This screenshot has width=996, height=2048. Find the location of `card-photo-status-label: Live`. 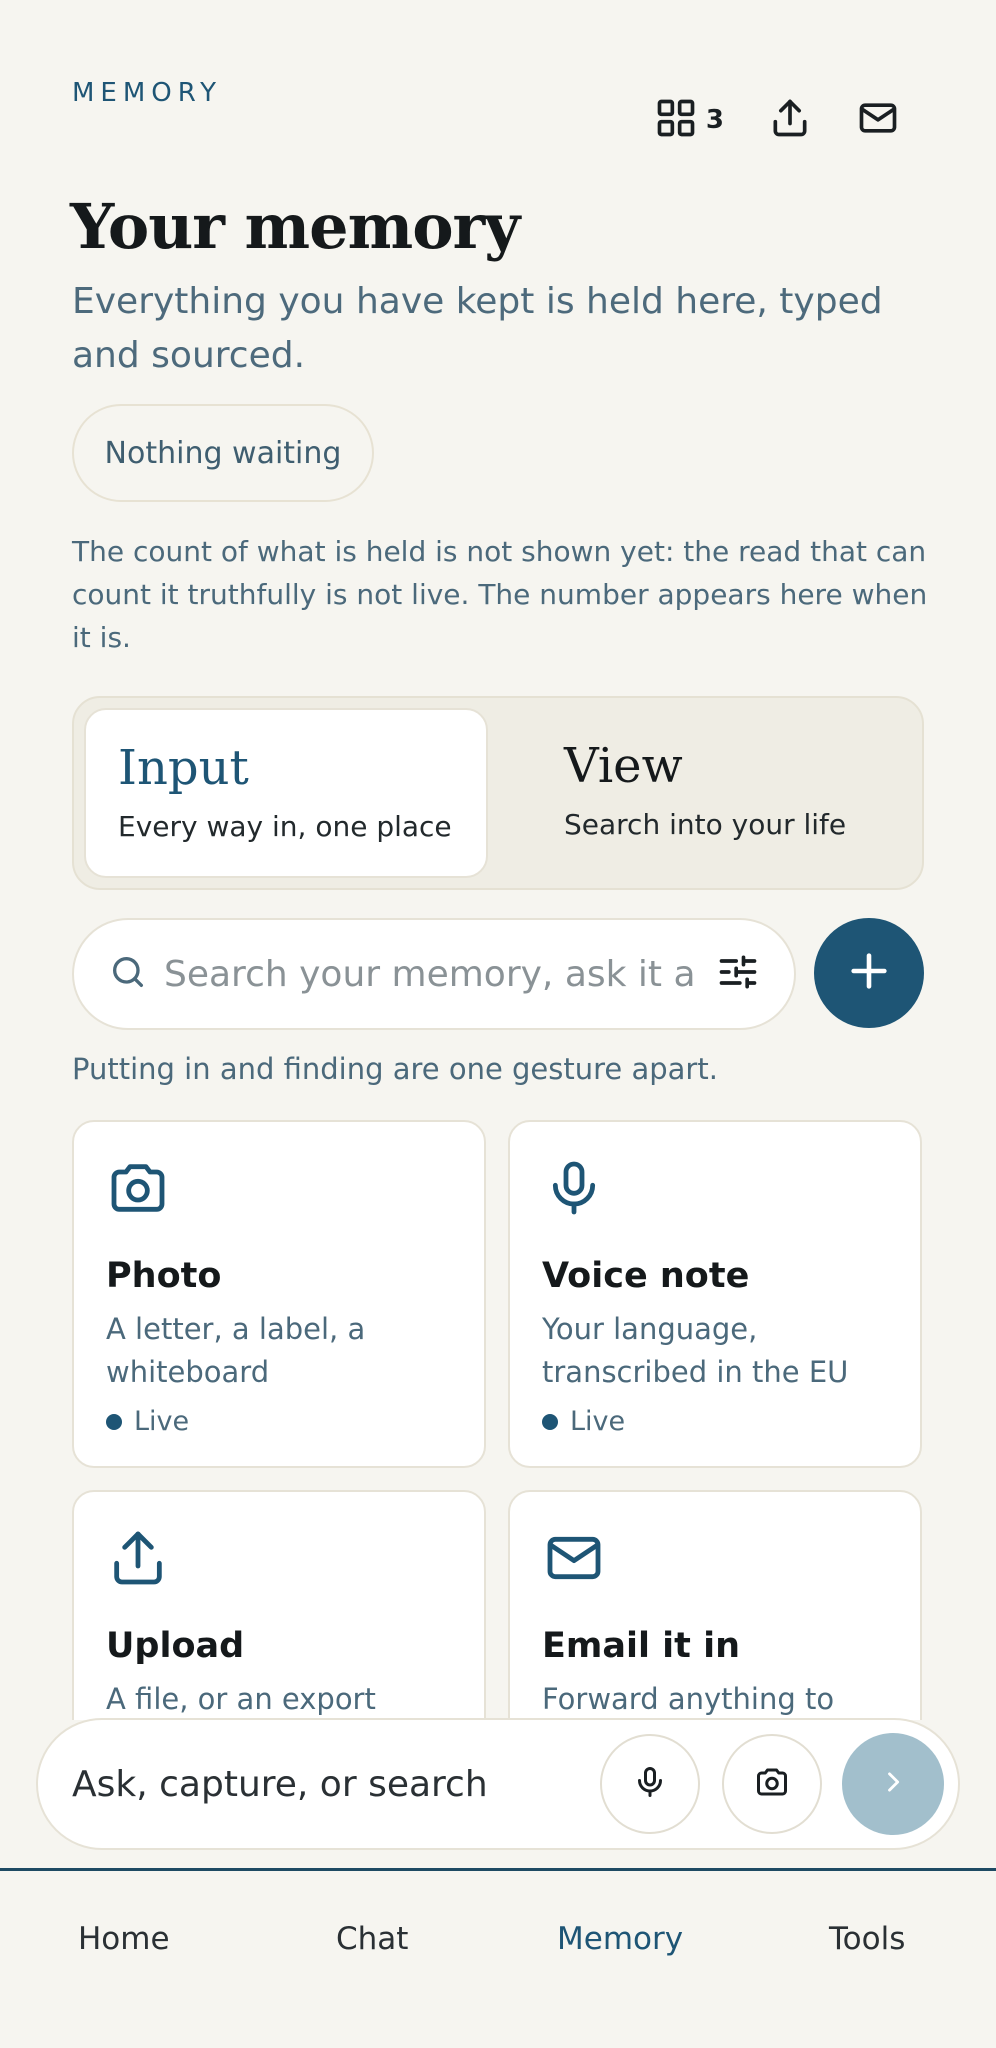

card-photo-status-label: Live is located at coordinates (162, 1421).